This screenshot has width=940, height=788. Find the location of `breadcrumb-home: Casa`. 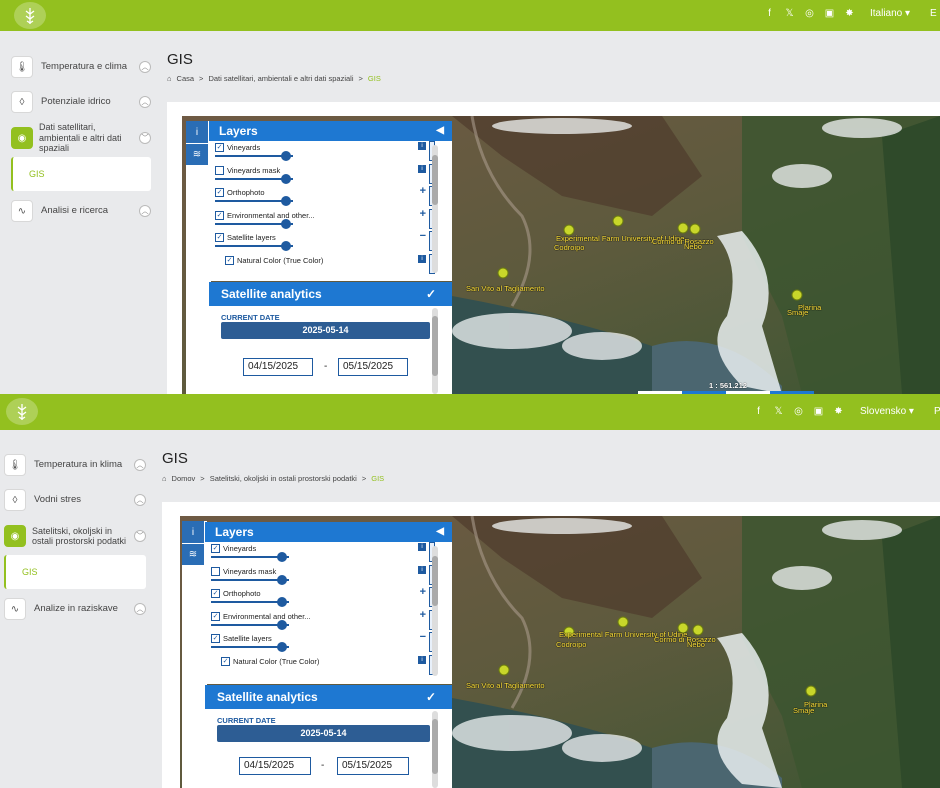

breadcrumb-home: Casa is located at coordinates (186, 78).